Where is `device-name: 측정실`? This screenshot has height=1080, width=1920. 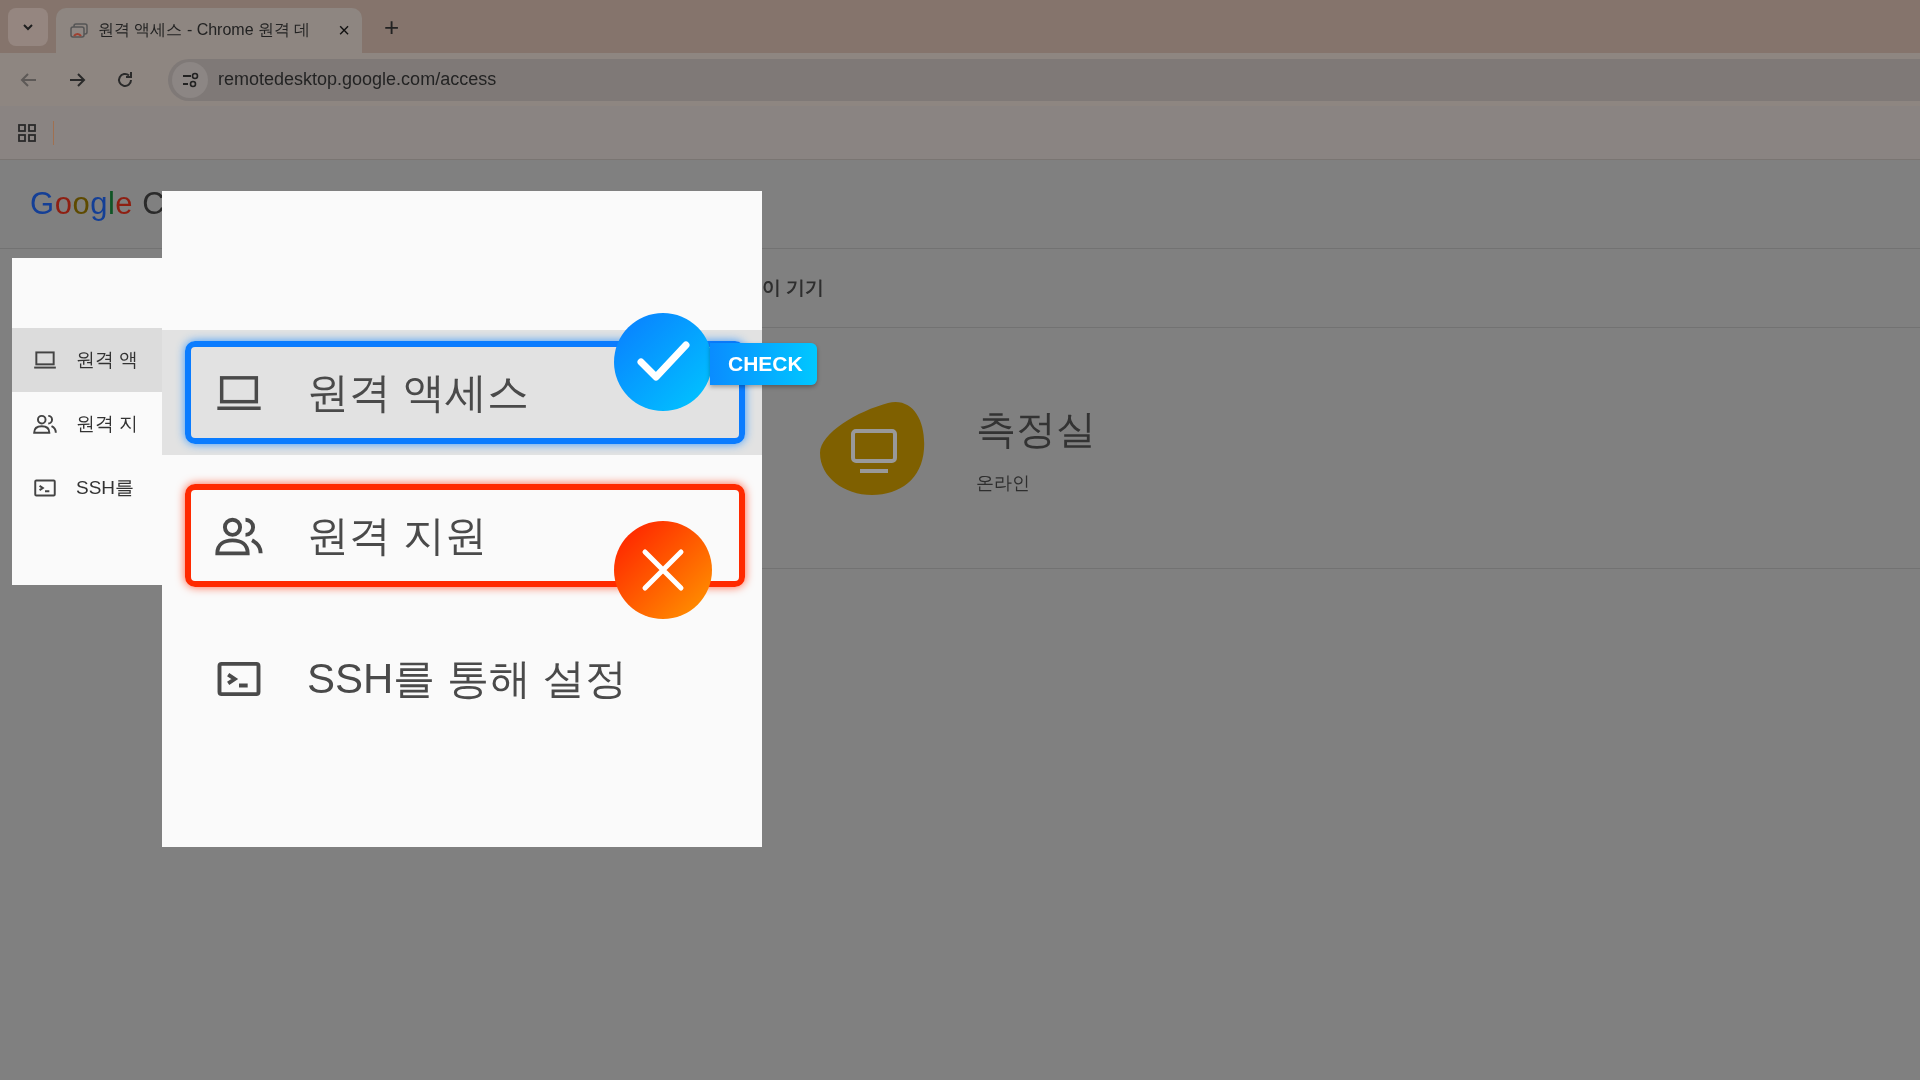 device-name: 측정실 is located at coordinates (1036, 429).